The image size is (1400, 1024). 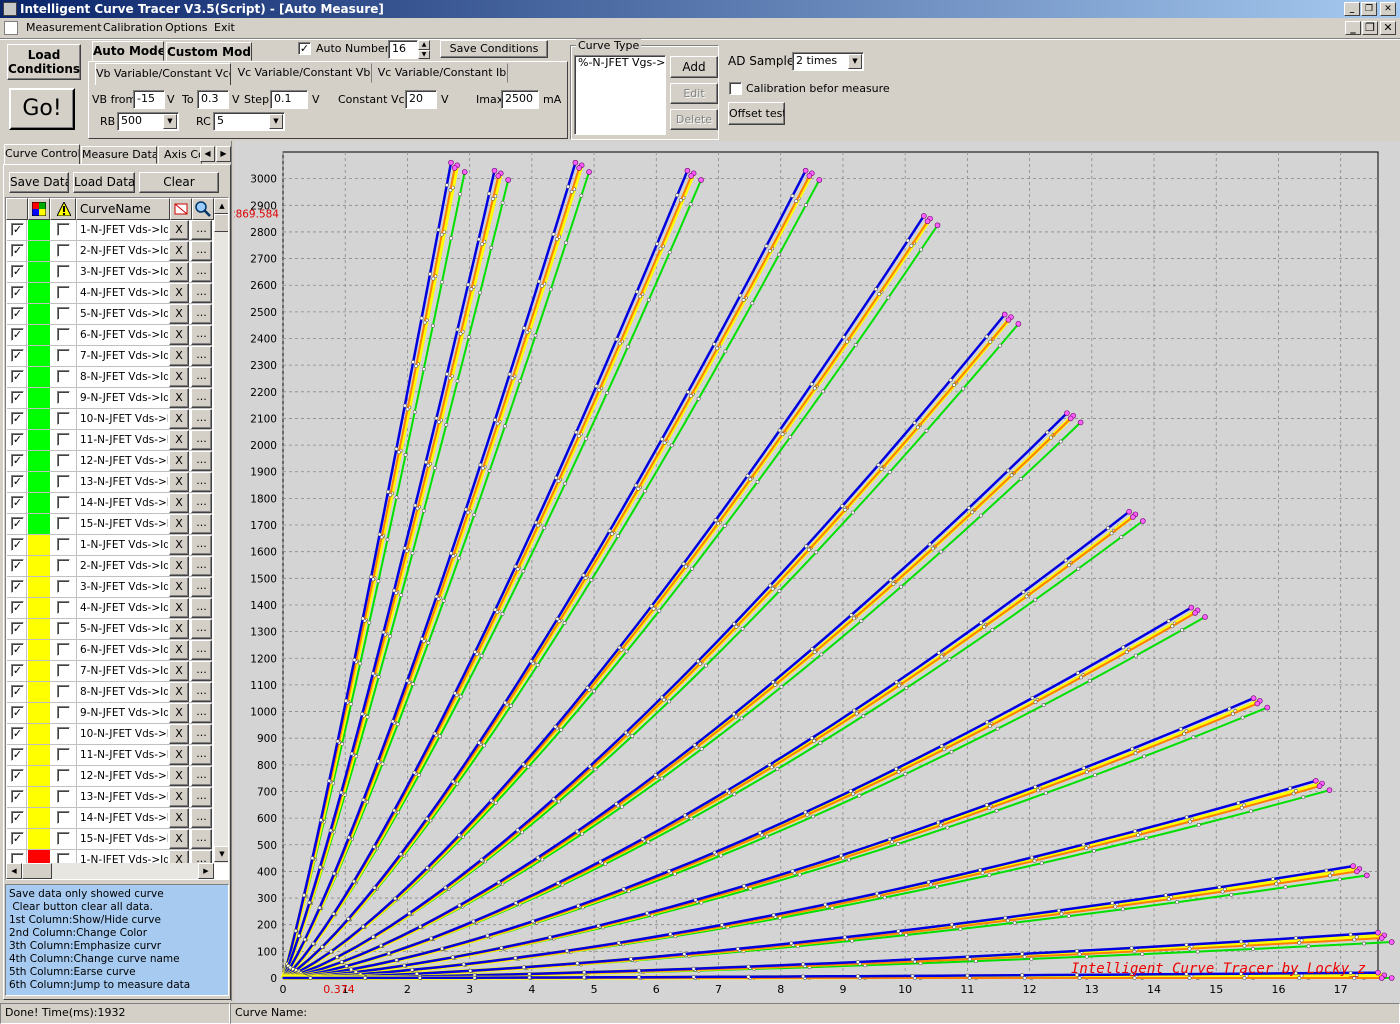 I want to click on tab-curve-control: Curve Control, so click(x=42, y=154).